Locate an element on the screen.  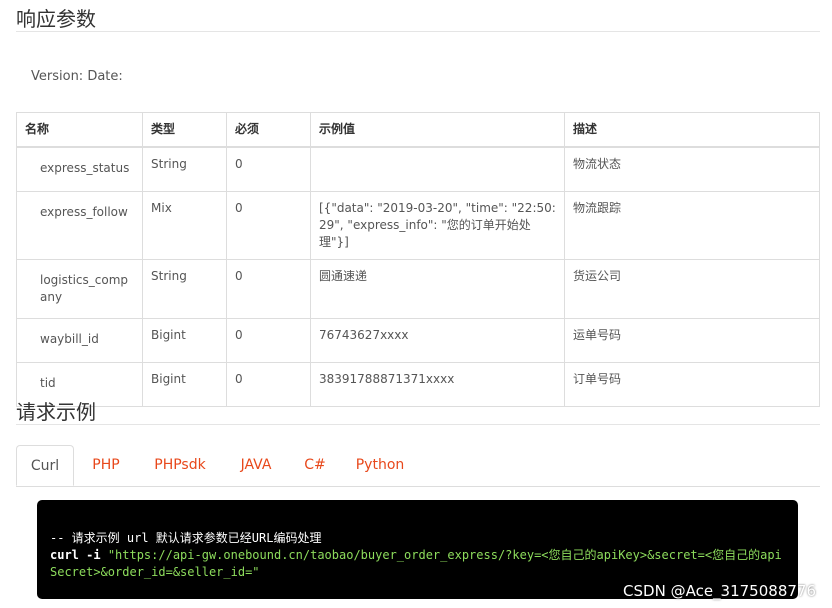
table-row: tid Bigint 0 38391788871371xxxx 订单号码 is located at coordinates (418, 384).